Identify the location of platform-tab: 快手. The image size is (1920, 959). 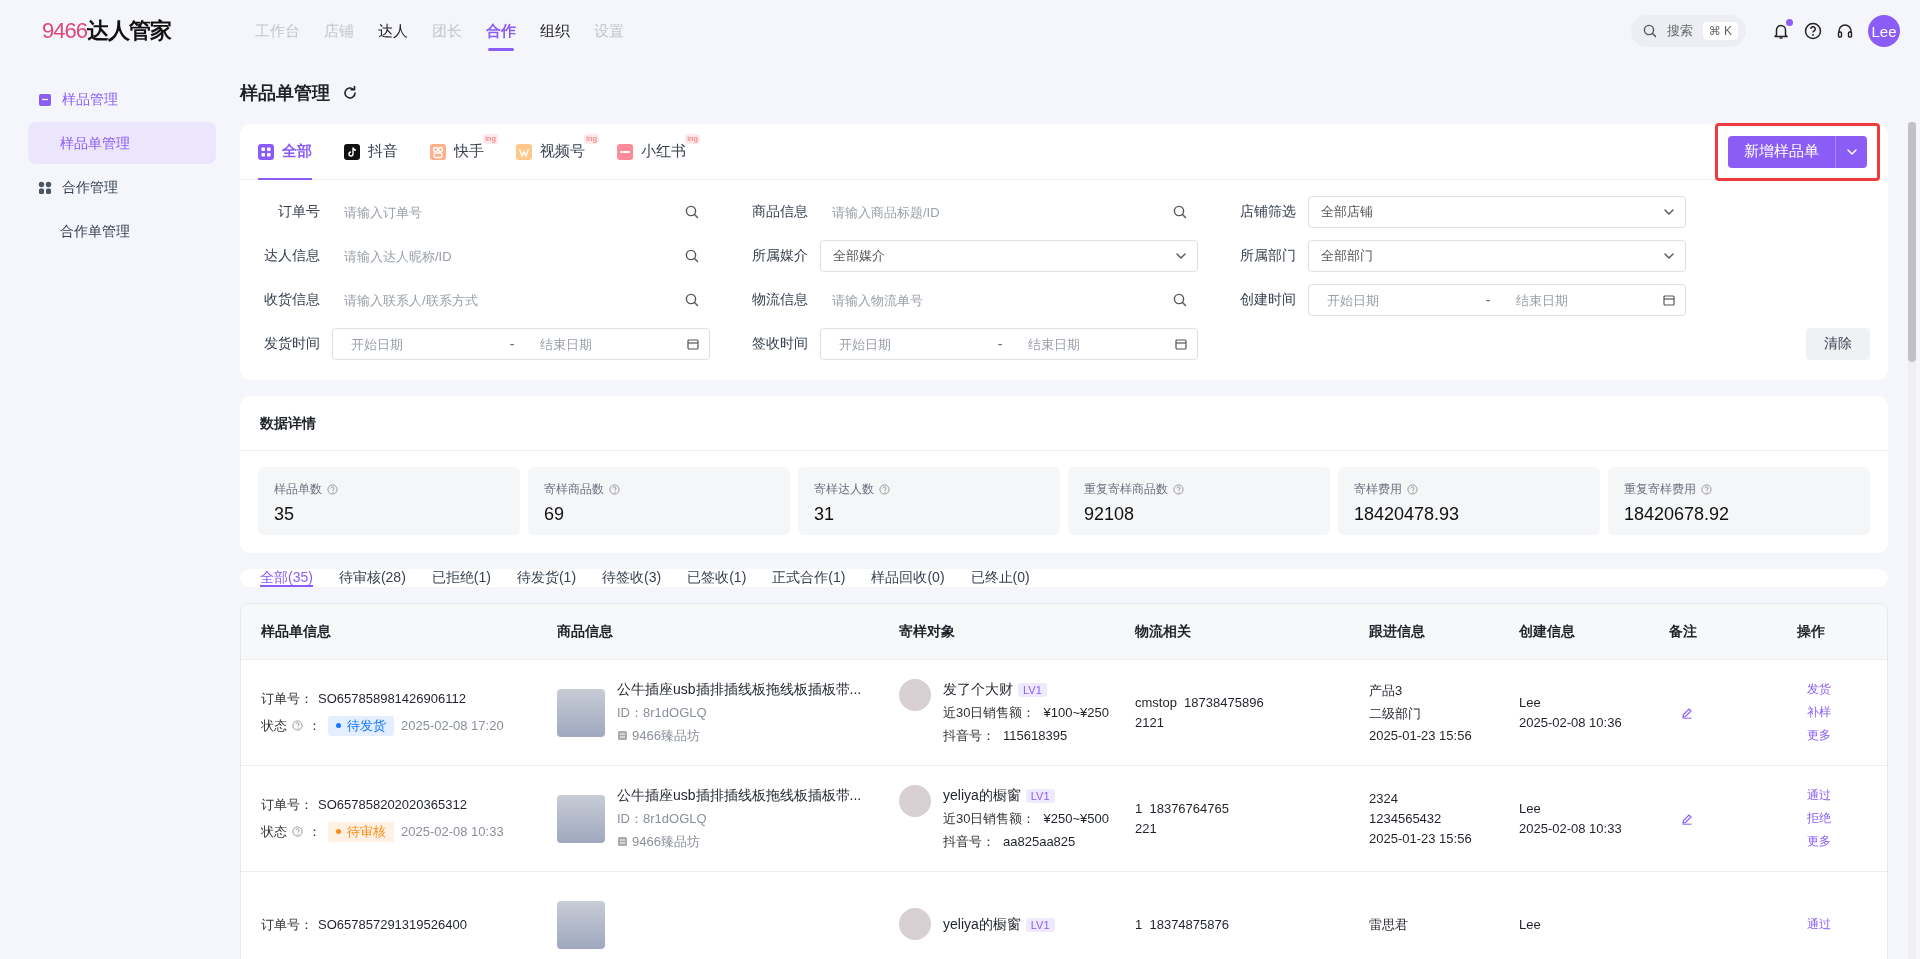
(457, 151).